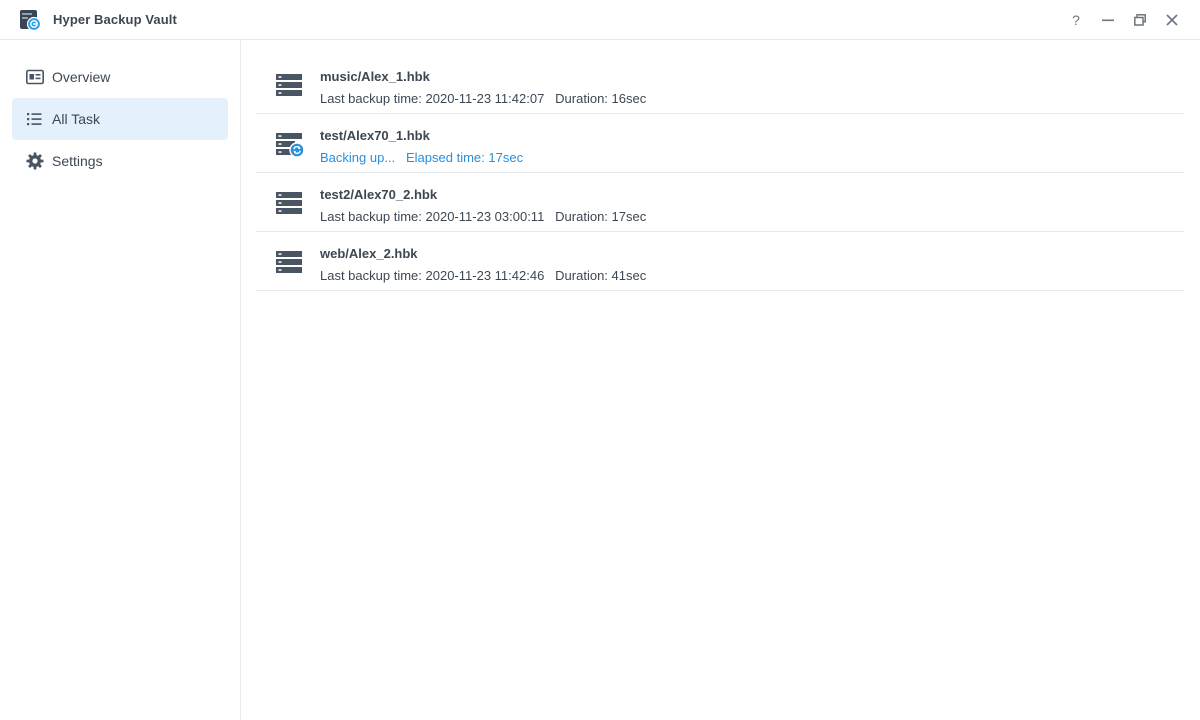 The image size is (1200, 720). I want to click on sidebar-item-label: All Task, so click(76, 119).